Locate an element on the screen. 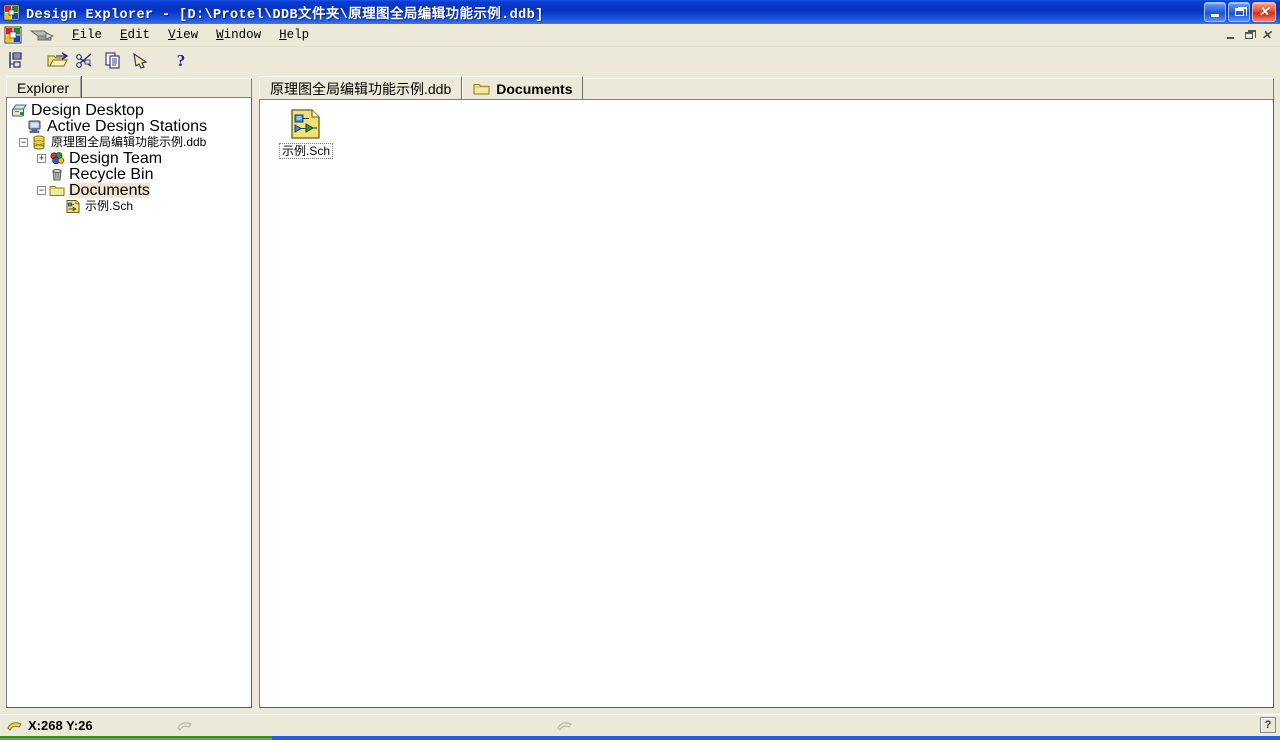 The image size is (1280, 740). design-desktop-icon is located at coordinates (19, 110).